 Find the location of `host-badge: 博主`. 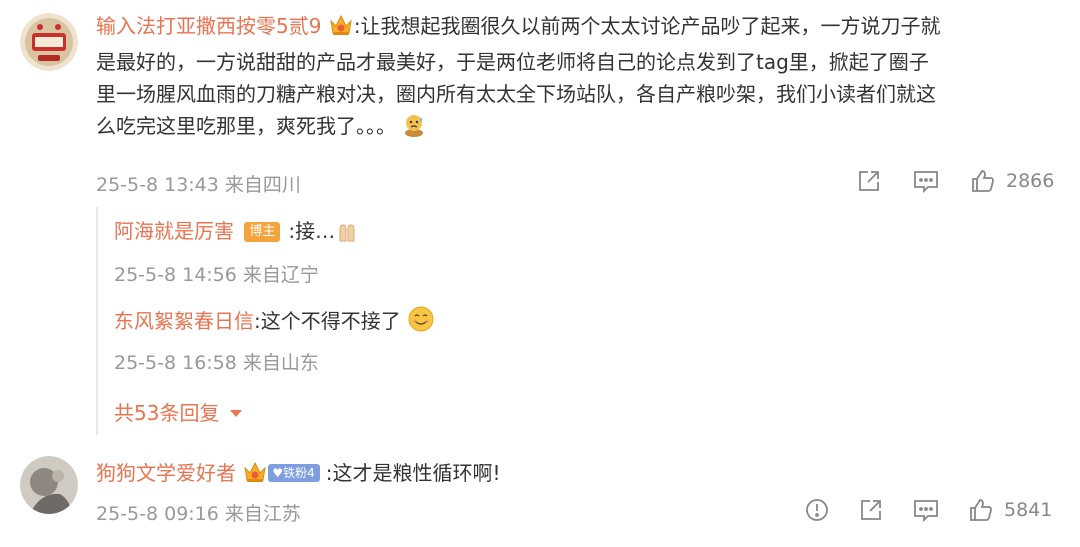

host-badge: 博主 is located at coordinates (262, 232).